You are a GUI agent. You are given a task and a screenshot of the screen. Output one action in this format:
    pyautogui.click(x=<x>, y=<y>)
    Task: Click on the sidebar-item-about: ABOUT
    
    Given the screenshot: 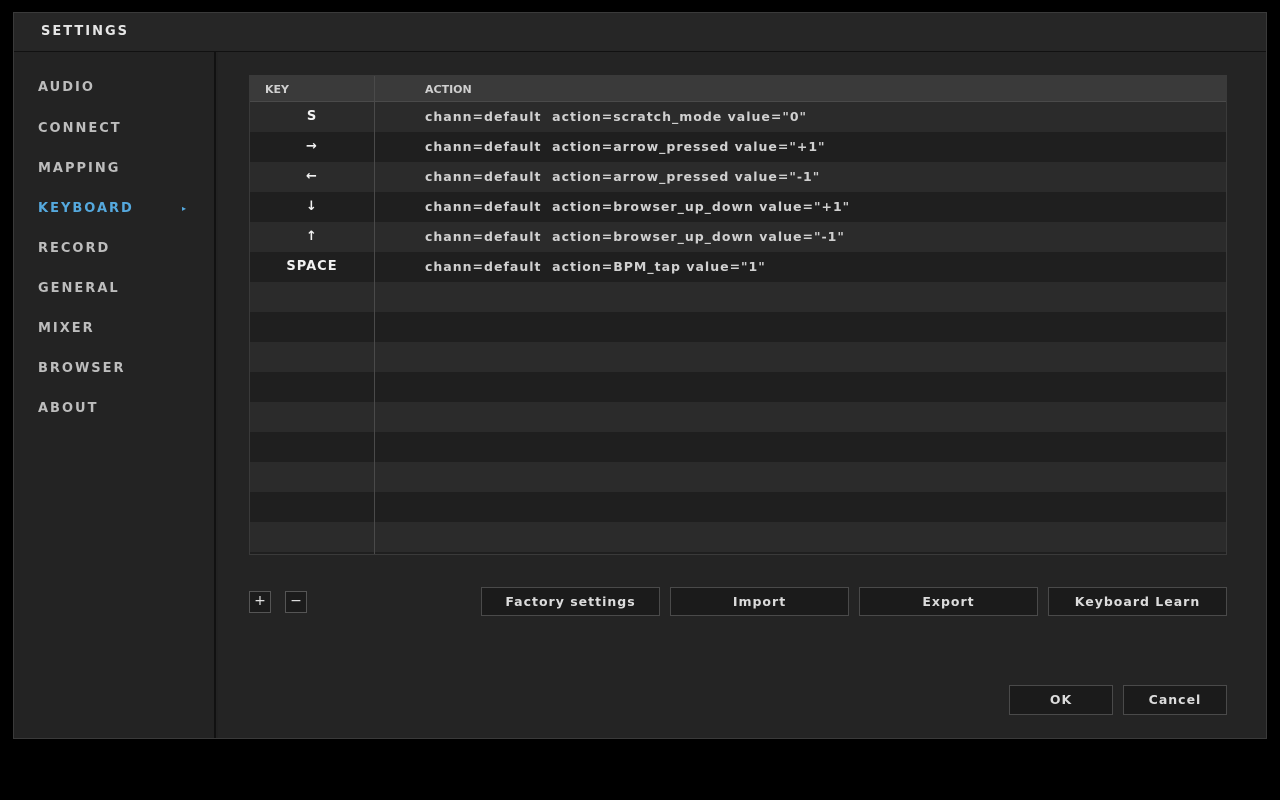 What is the action you would take?
    pyautogui.click(x=113, y=409)
    